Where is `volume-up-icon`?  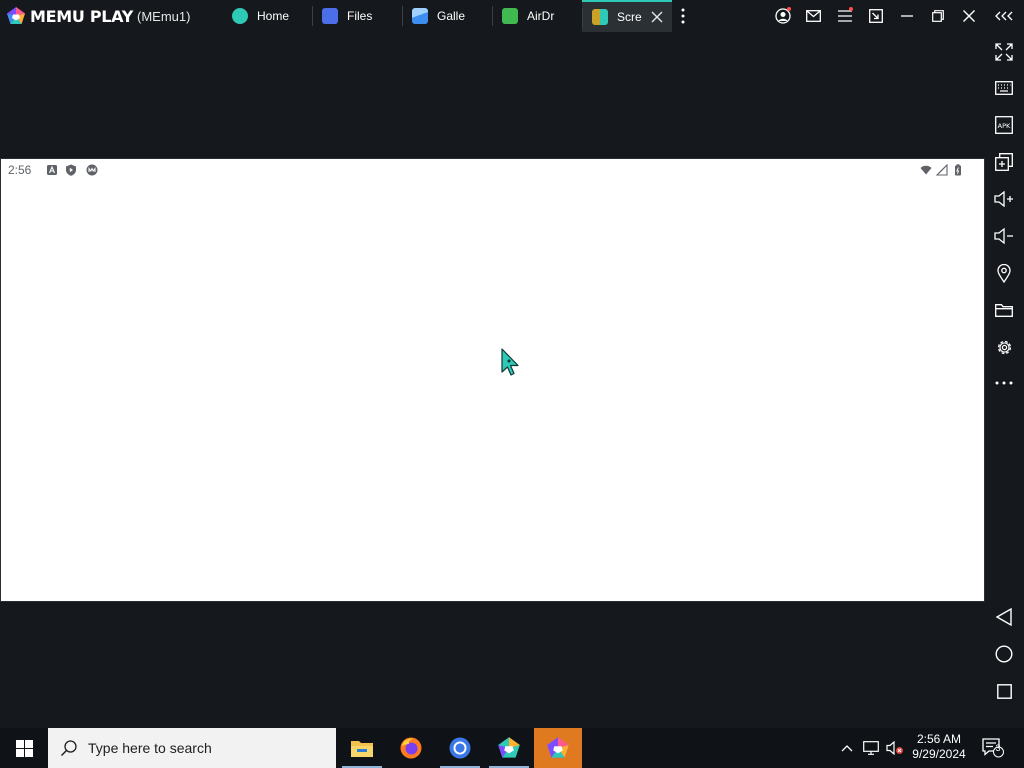
volume-up-icon is located at coordinates (1003, 199).